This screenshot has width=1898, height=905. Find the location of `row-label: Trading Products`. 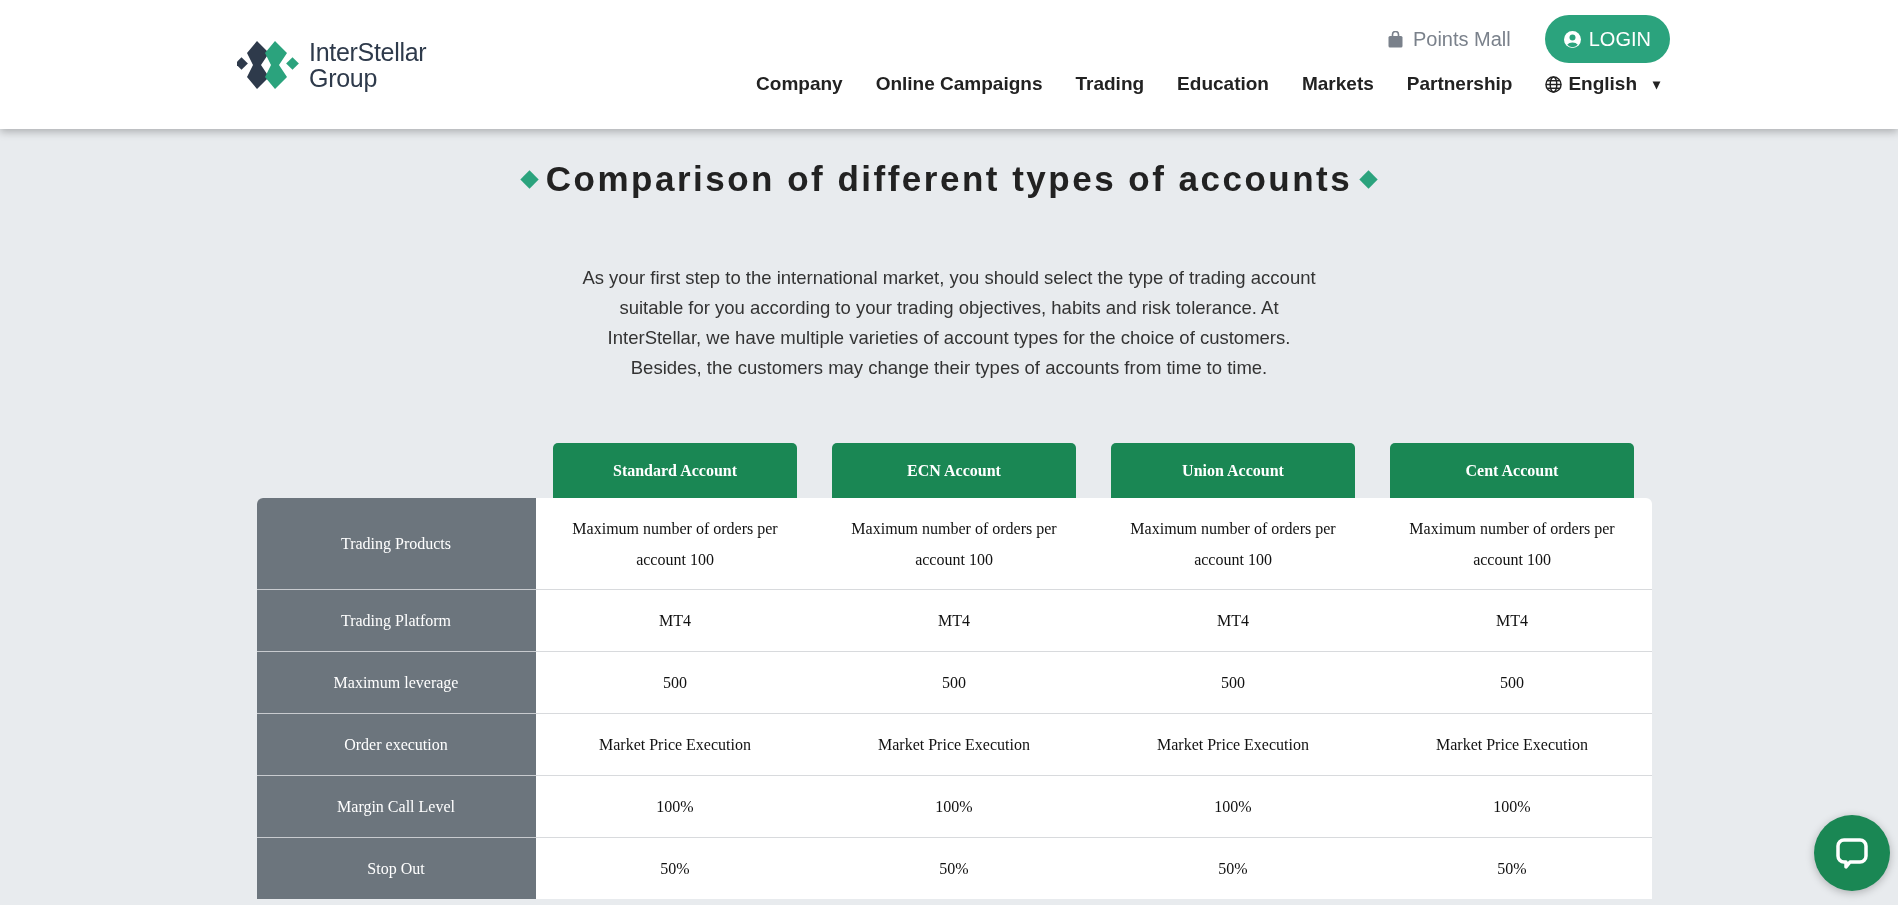

row-label: Trading Products is located at coordinates (396, 543).